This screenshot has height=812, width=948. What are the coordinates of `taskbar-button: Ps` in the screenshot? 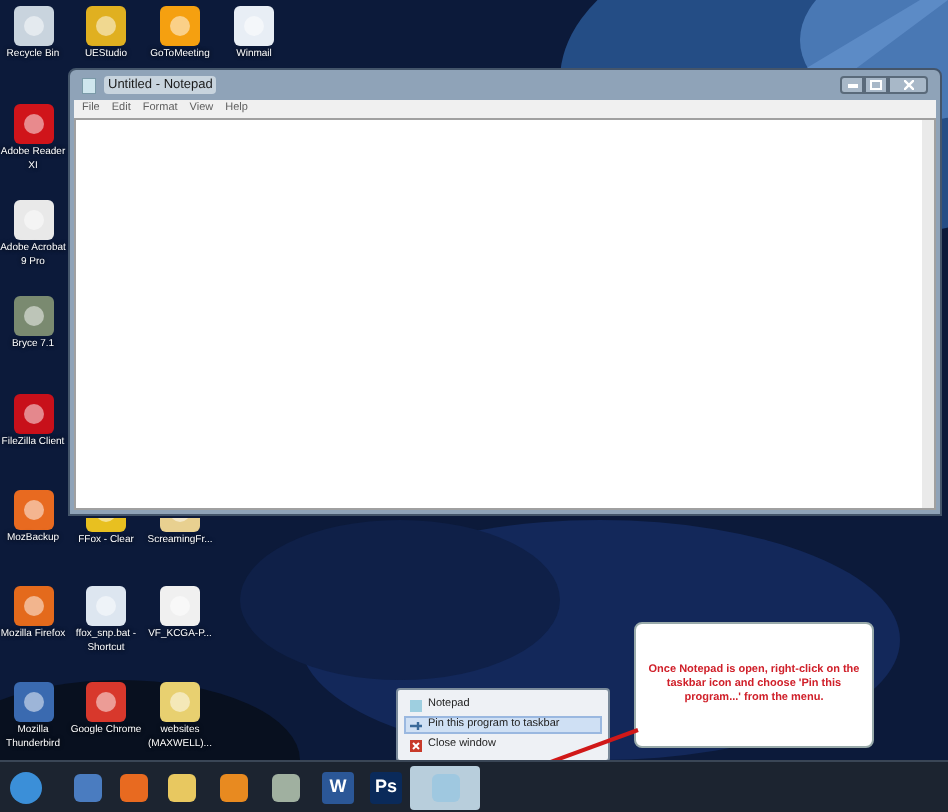 It's located at (386, 788).